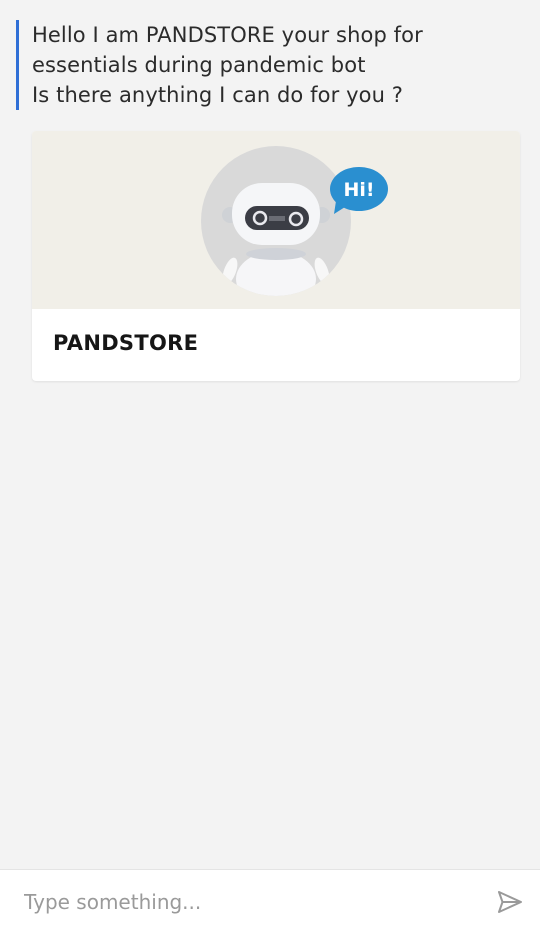 This screenshot has width=540, height=933. Describe the element at coordinates (244, 902) in the screenshot. I see `message-input` at that location.